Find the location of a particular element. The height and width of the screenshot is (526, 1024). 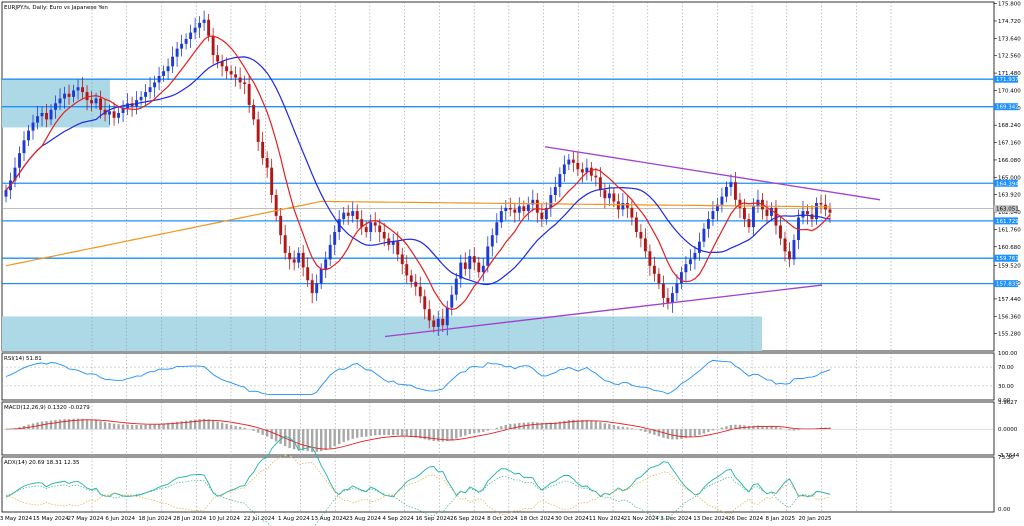

x-tick-label: 8 Oct 2024 is located at coordinates (502, 519).